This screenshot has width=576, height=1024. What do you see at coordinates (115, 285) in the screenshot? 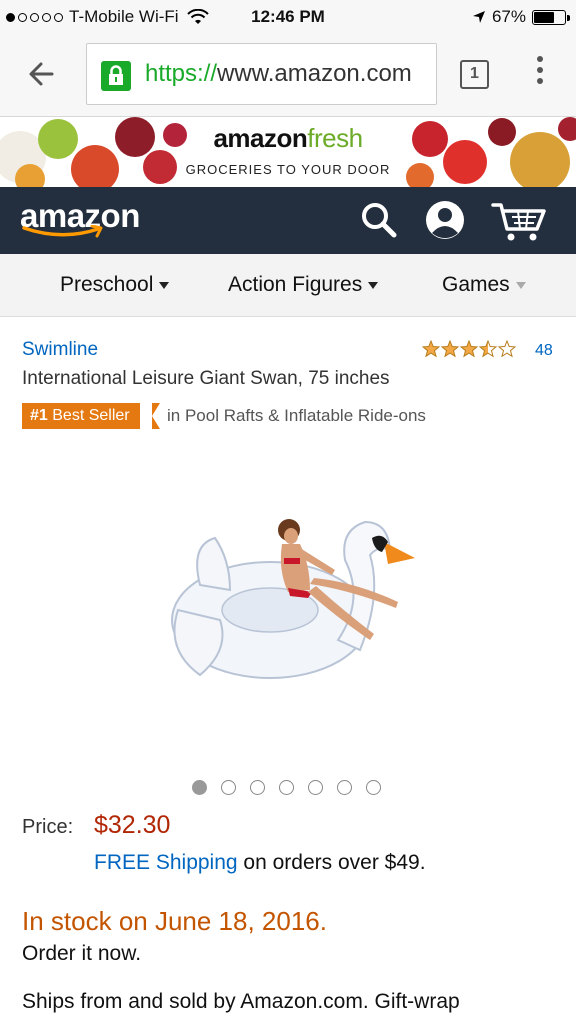
I see `category-preschool: Preschool` at bounding box center [115, 285].